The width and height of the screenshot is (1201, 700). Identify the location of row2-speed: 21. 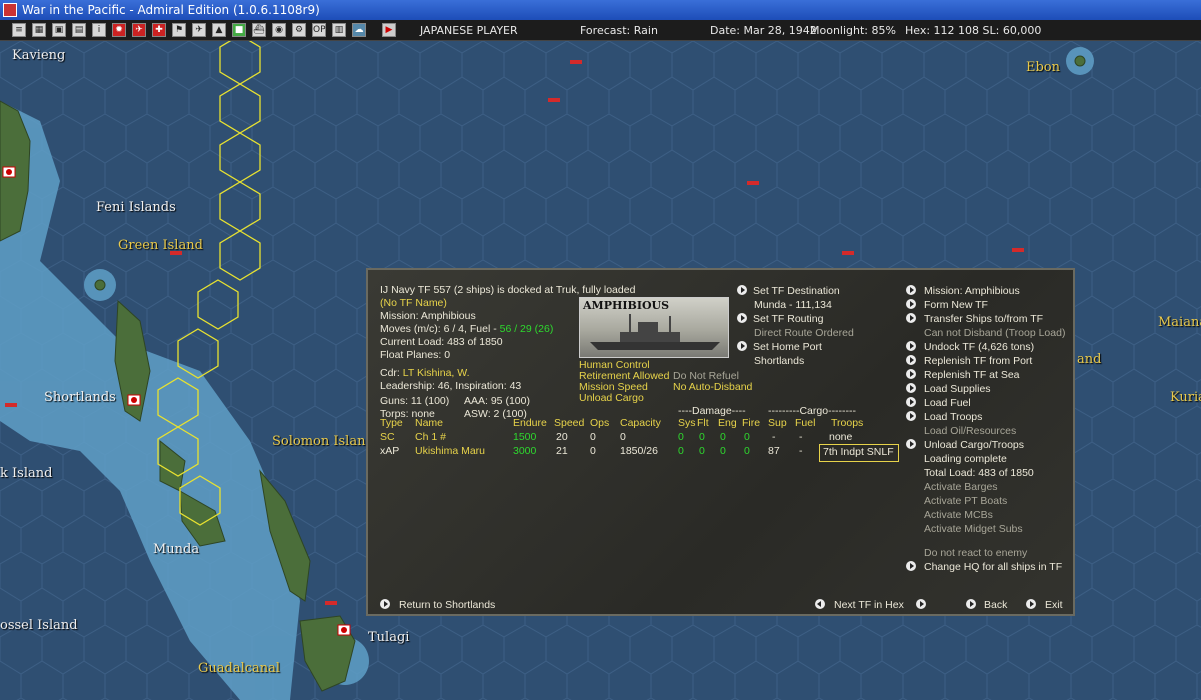
(562, 451).